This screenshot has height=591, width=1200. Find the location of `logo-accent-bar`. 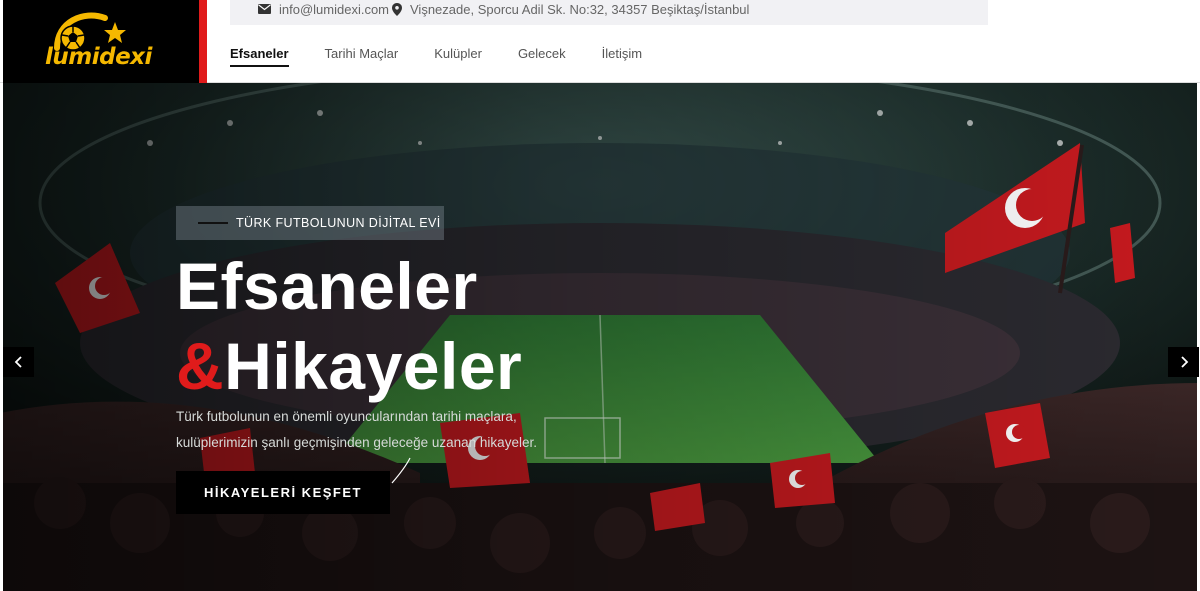

logo-accent-bar is located at coordinates (203, 41).